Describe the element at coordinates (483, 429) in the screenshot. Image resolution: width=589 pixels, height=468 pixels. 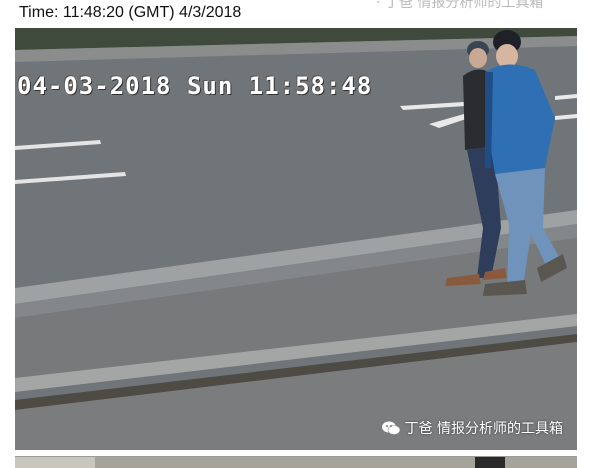
I see `watermark-text: 丁爸 情报分析师的工具箱` at that location.